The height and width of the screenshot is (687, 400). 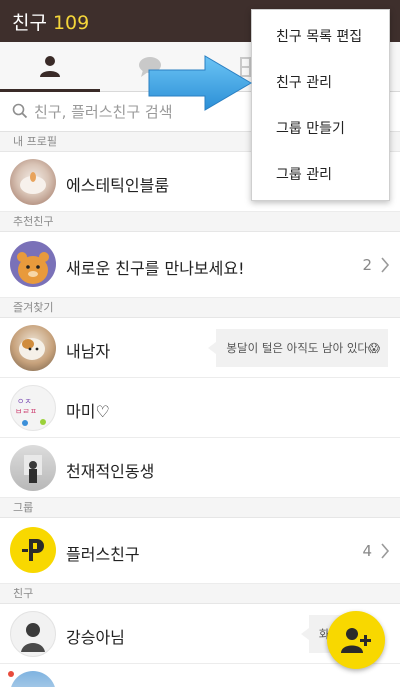 I want to click on menu-item-edit-friend-list: 친구 목록 편집, so click(x=319, y=36).